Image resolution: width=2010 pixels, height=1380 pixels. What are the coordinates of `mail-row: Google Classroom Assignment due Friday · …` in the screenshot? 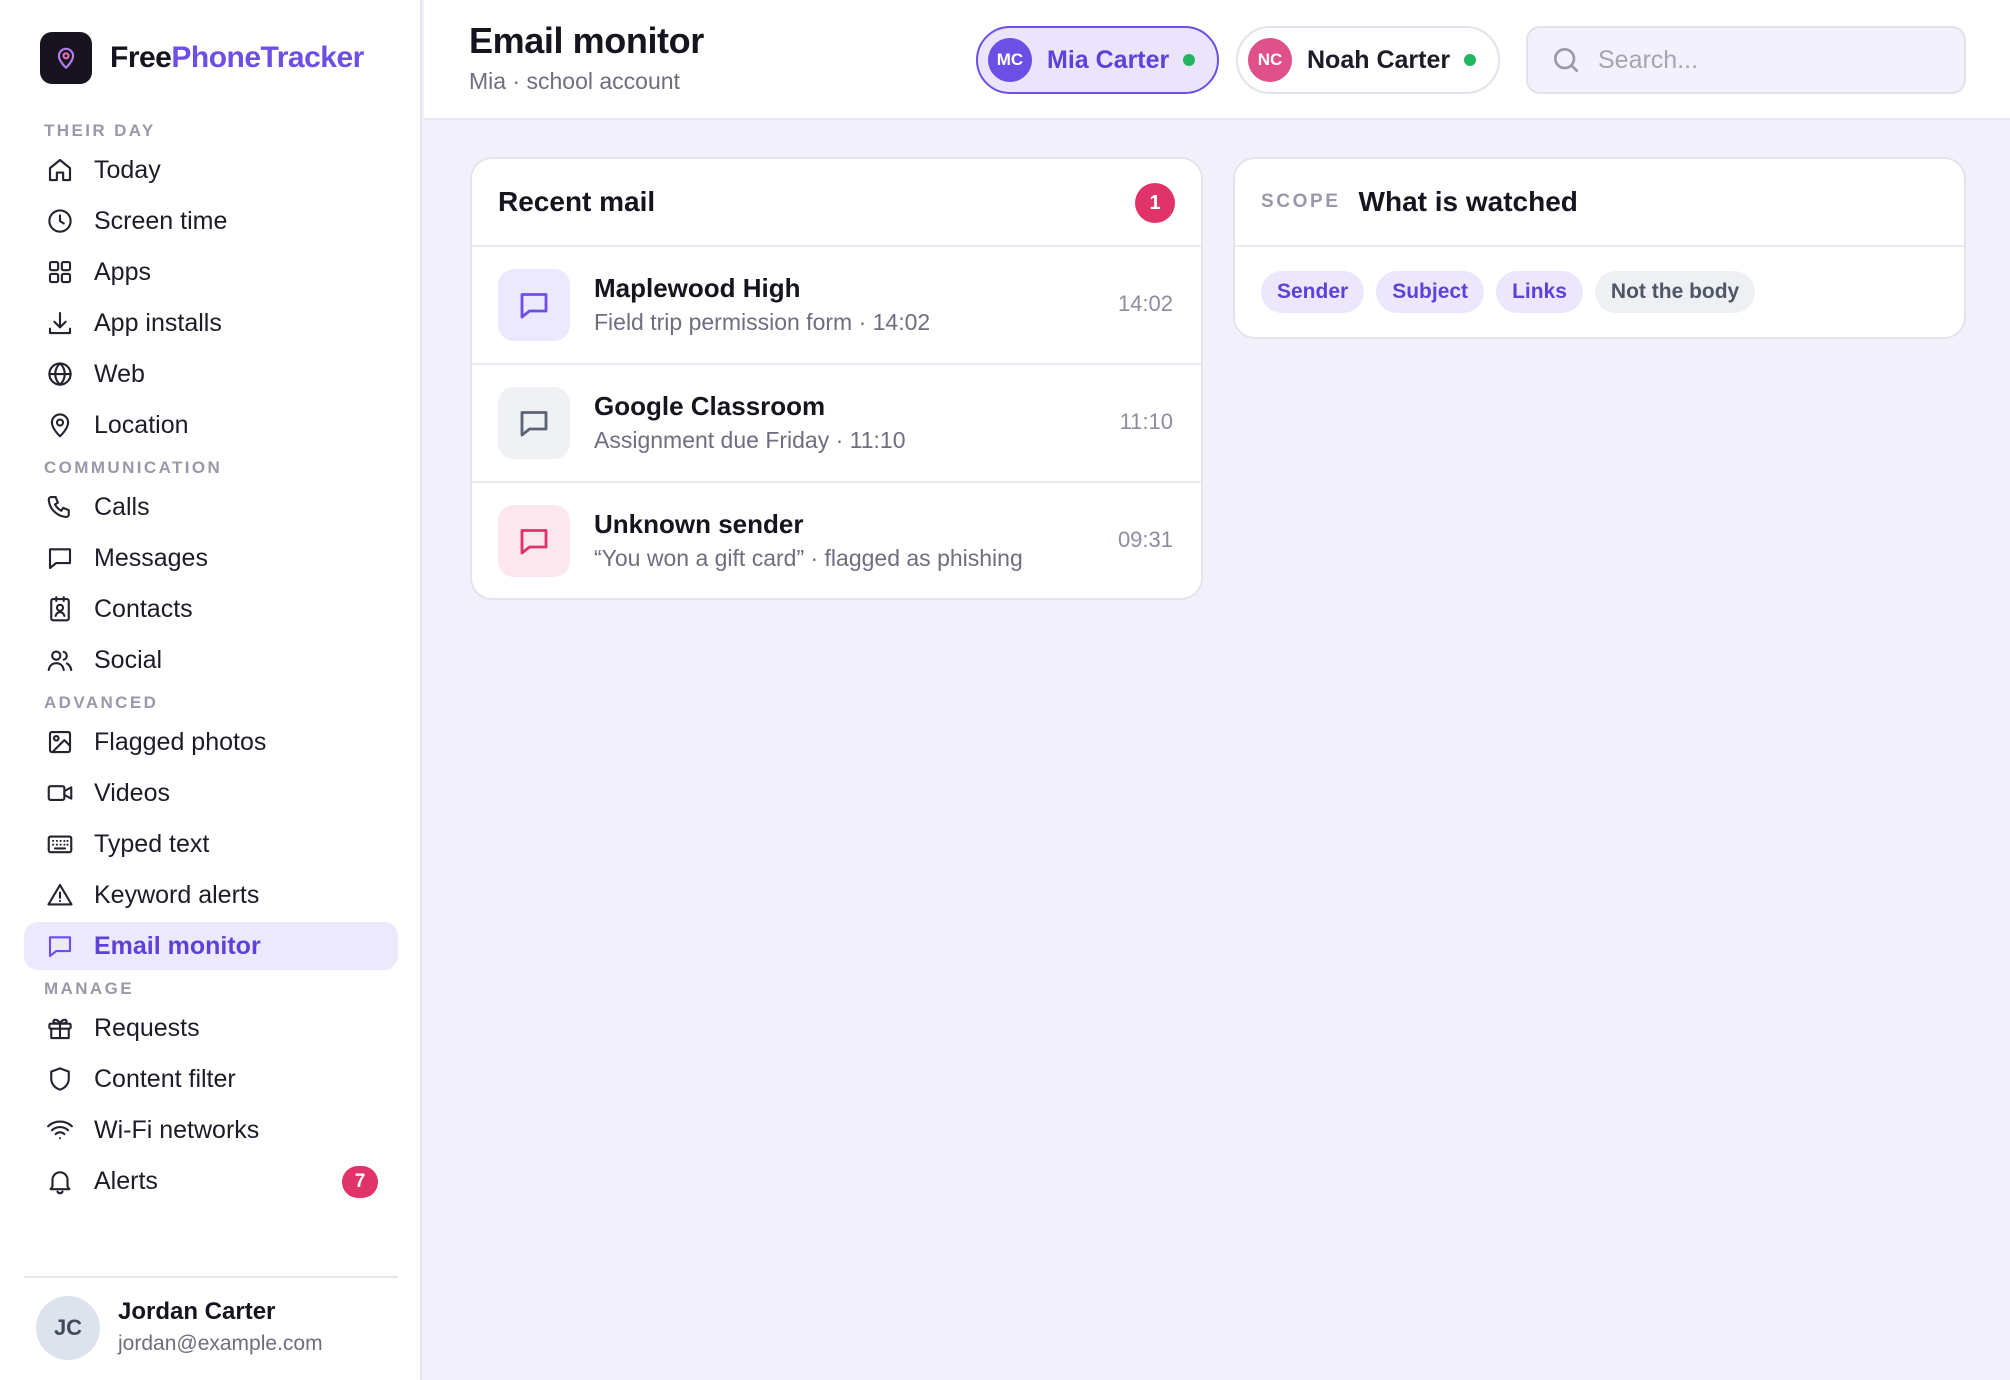 It's located at (836, 424).